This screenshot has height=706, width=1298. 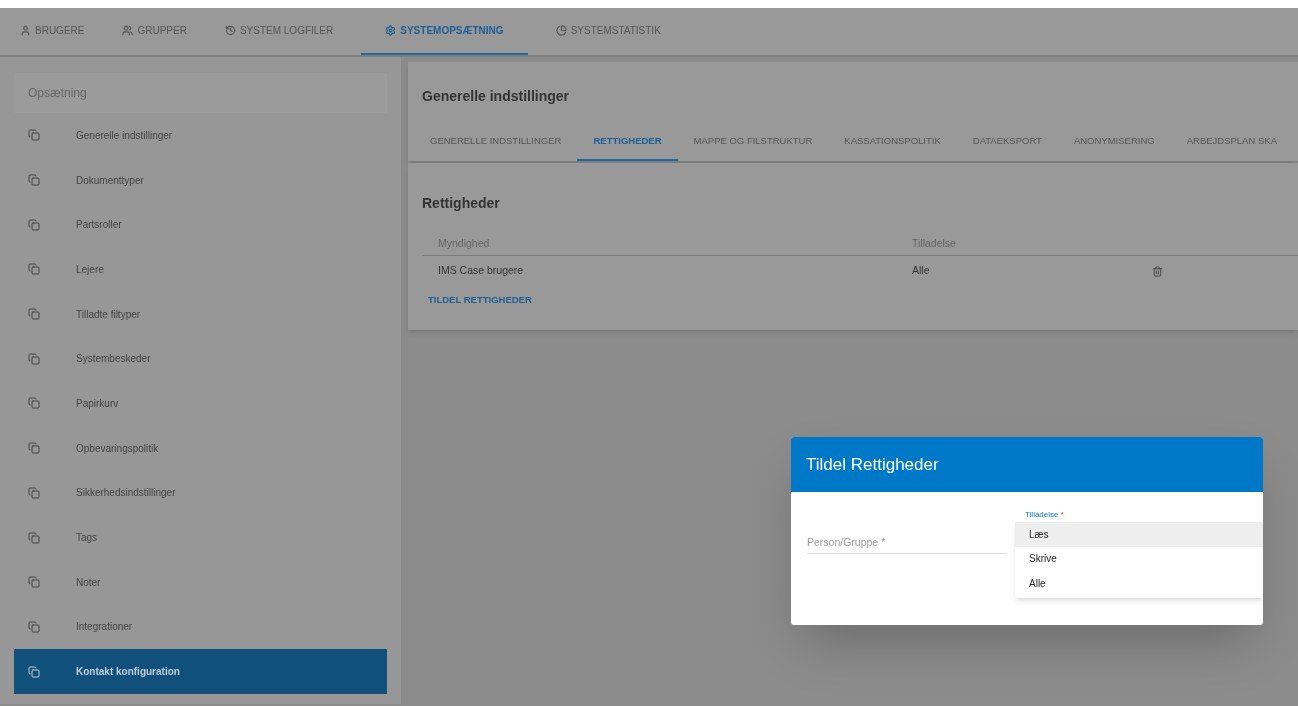 I want to click on trash-icon, so click(x=1157, y=271).